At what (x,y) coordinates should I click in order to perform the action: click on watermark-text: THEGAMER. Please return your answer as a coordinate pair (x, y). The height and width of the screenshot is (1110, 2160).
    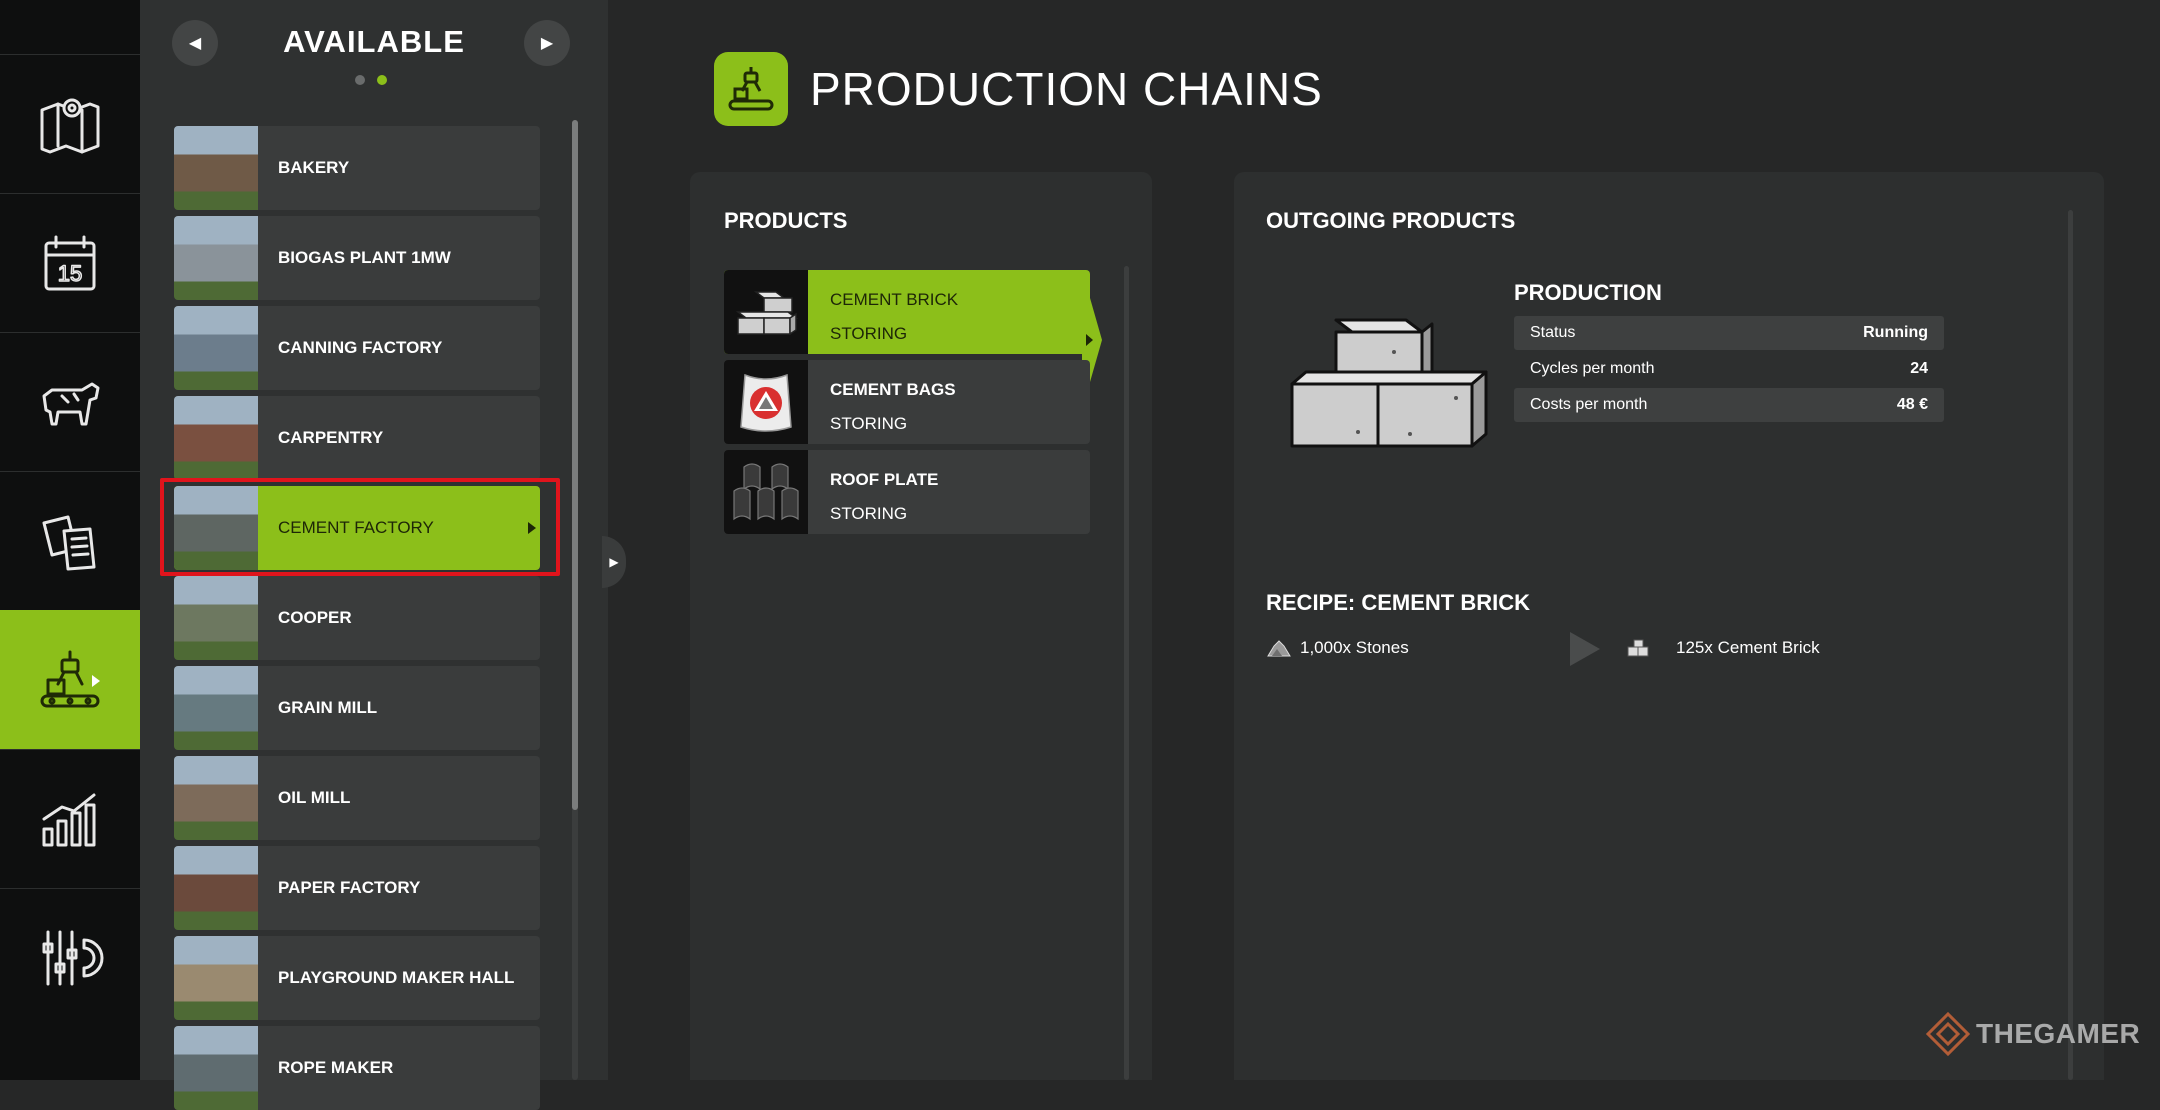
    Looking at the image, I should click on (2058, 1033).